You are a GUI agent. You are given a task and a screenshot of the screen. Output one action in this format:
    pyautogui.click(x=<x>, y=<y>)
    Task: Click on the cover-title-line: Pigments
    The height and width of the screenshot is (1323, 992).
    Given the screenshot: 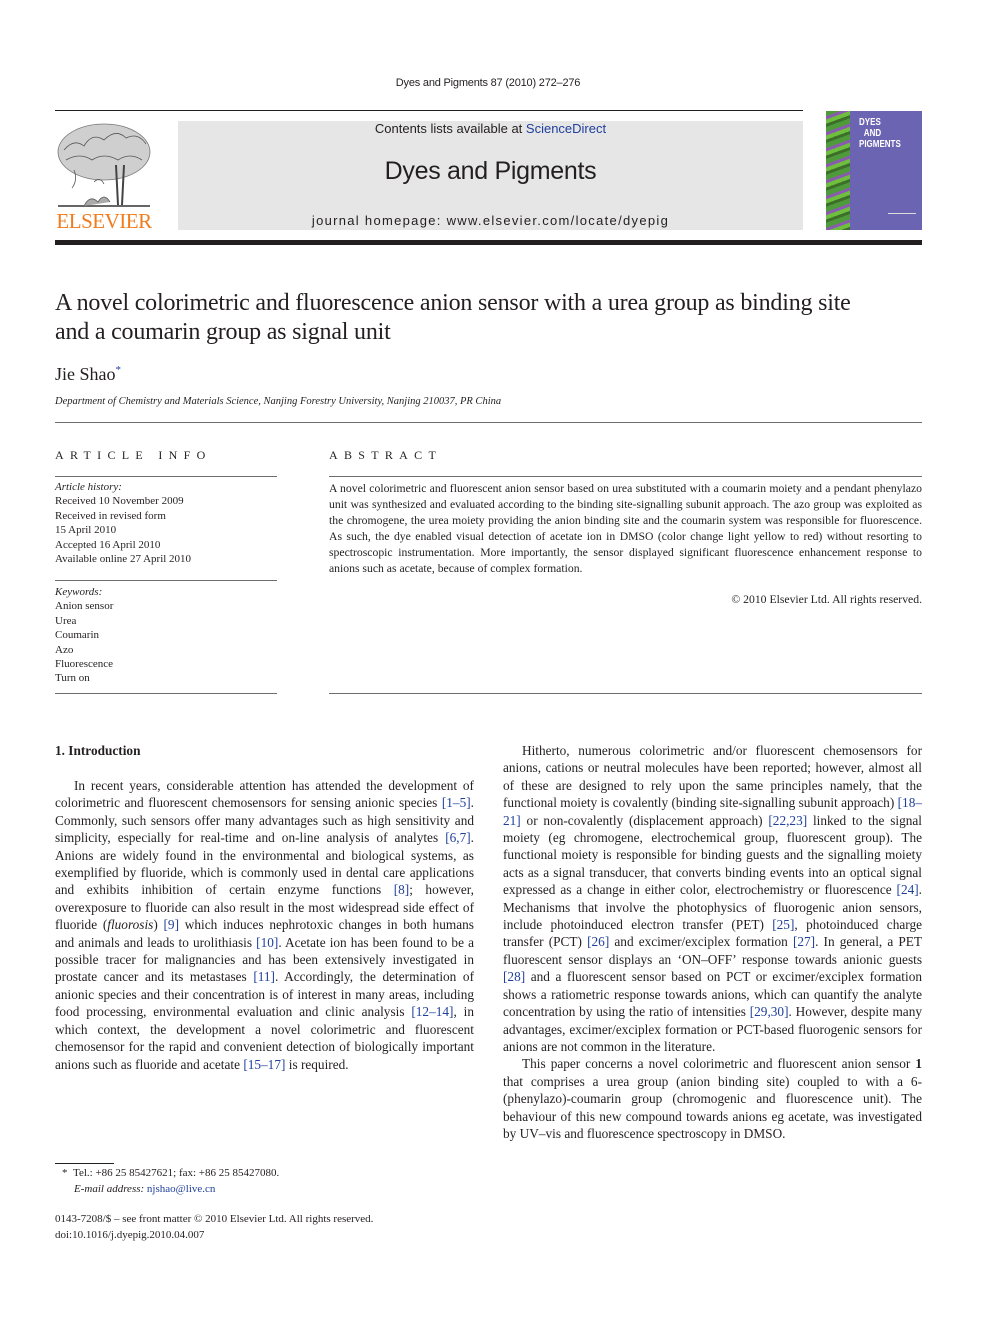 What is the action you would take?
    pyautogui.click(x=880, y=144)
    